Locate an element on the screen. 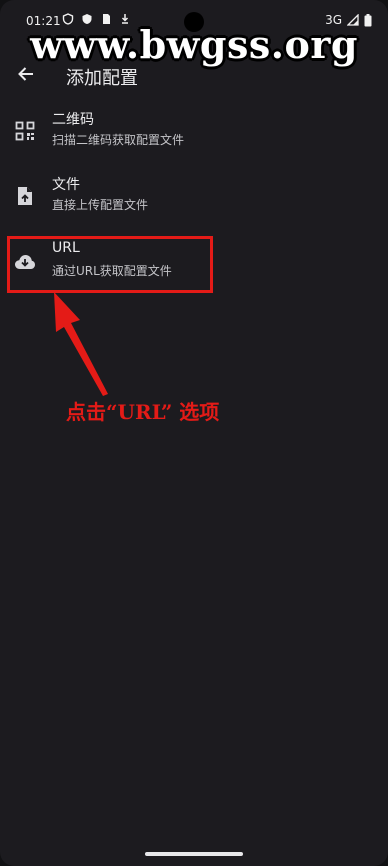 Image resolution: width=388 pixels, height=866 pixels. back-button is located at coordinates (26, 74).